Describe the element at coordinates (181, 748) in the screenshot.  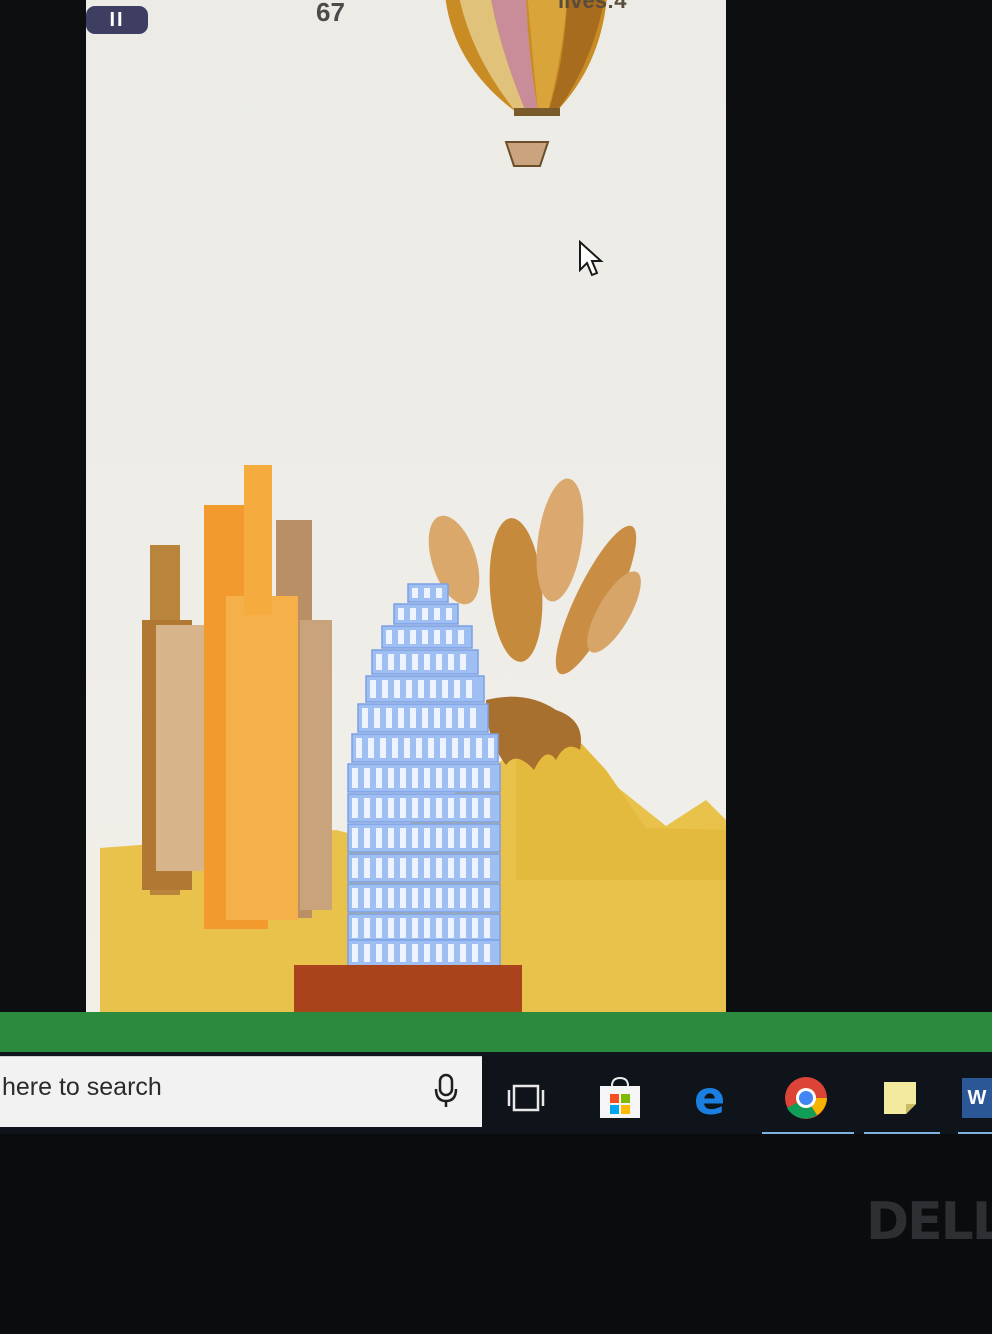
I see `building-beige` at that location.